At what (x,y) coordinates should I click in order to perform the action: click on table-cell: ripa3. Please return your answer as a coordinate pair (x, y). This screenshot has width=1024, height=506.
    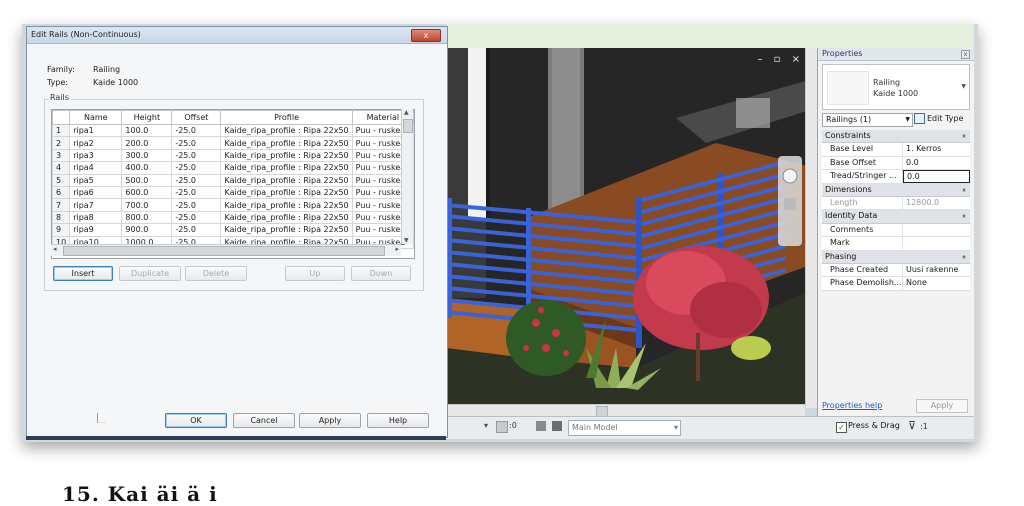
    Looking at the image, I should click on (96, 155).